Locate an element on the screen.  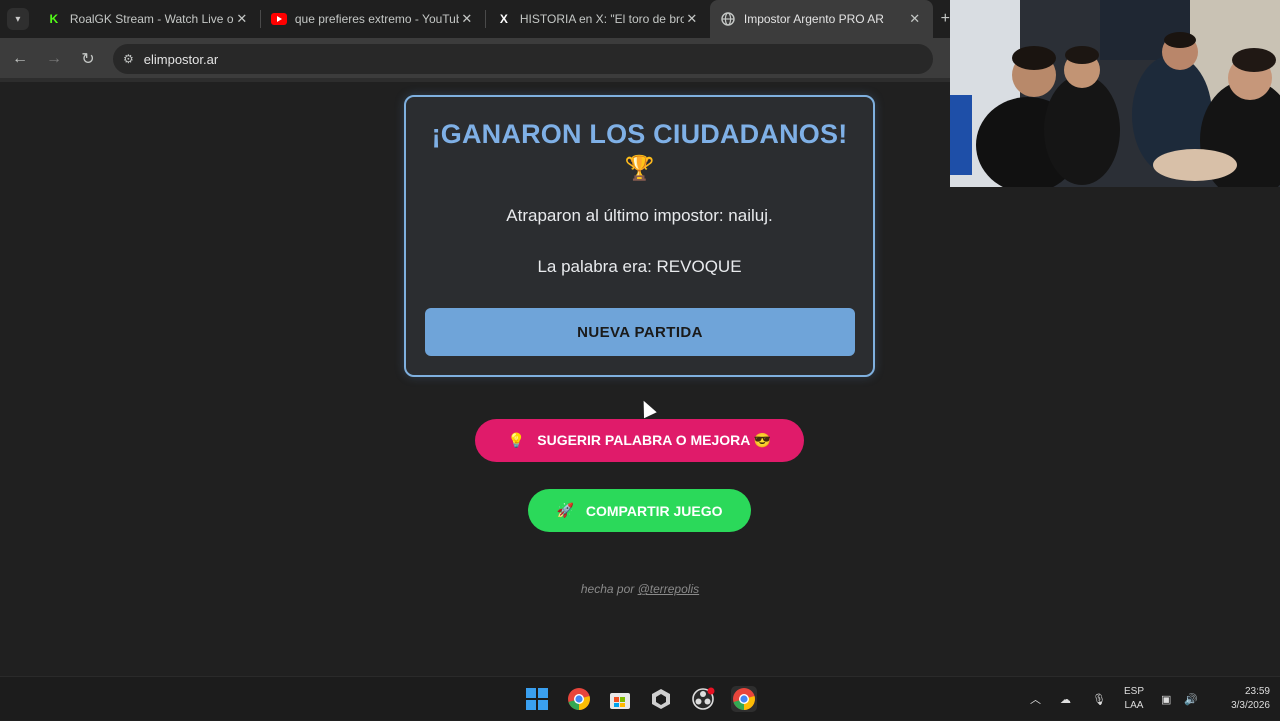
cool-face-icon: 😎 is located at coordinates (762, 440).